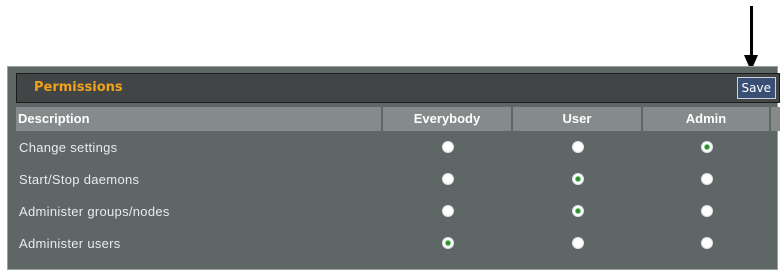 The image size is (780, 276). Describe the element at coordinates (68, 147) in the screenshot. I see `row-description: Change settings` at that location.